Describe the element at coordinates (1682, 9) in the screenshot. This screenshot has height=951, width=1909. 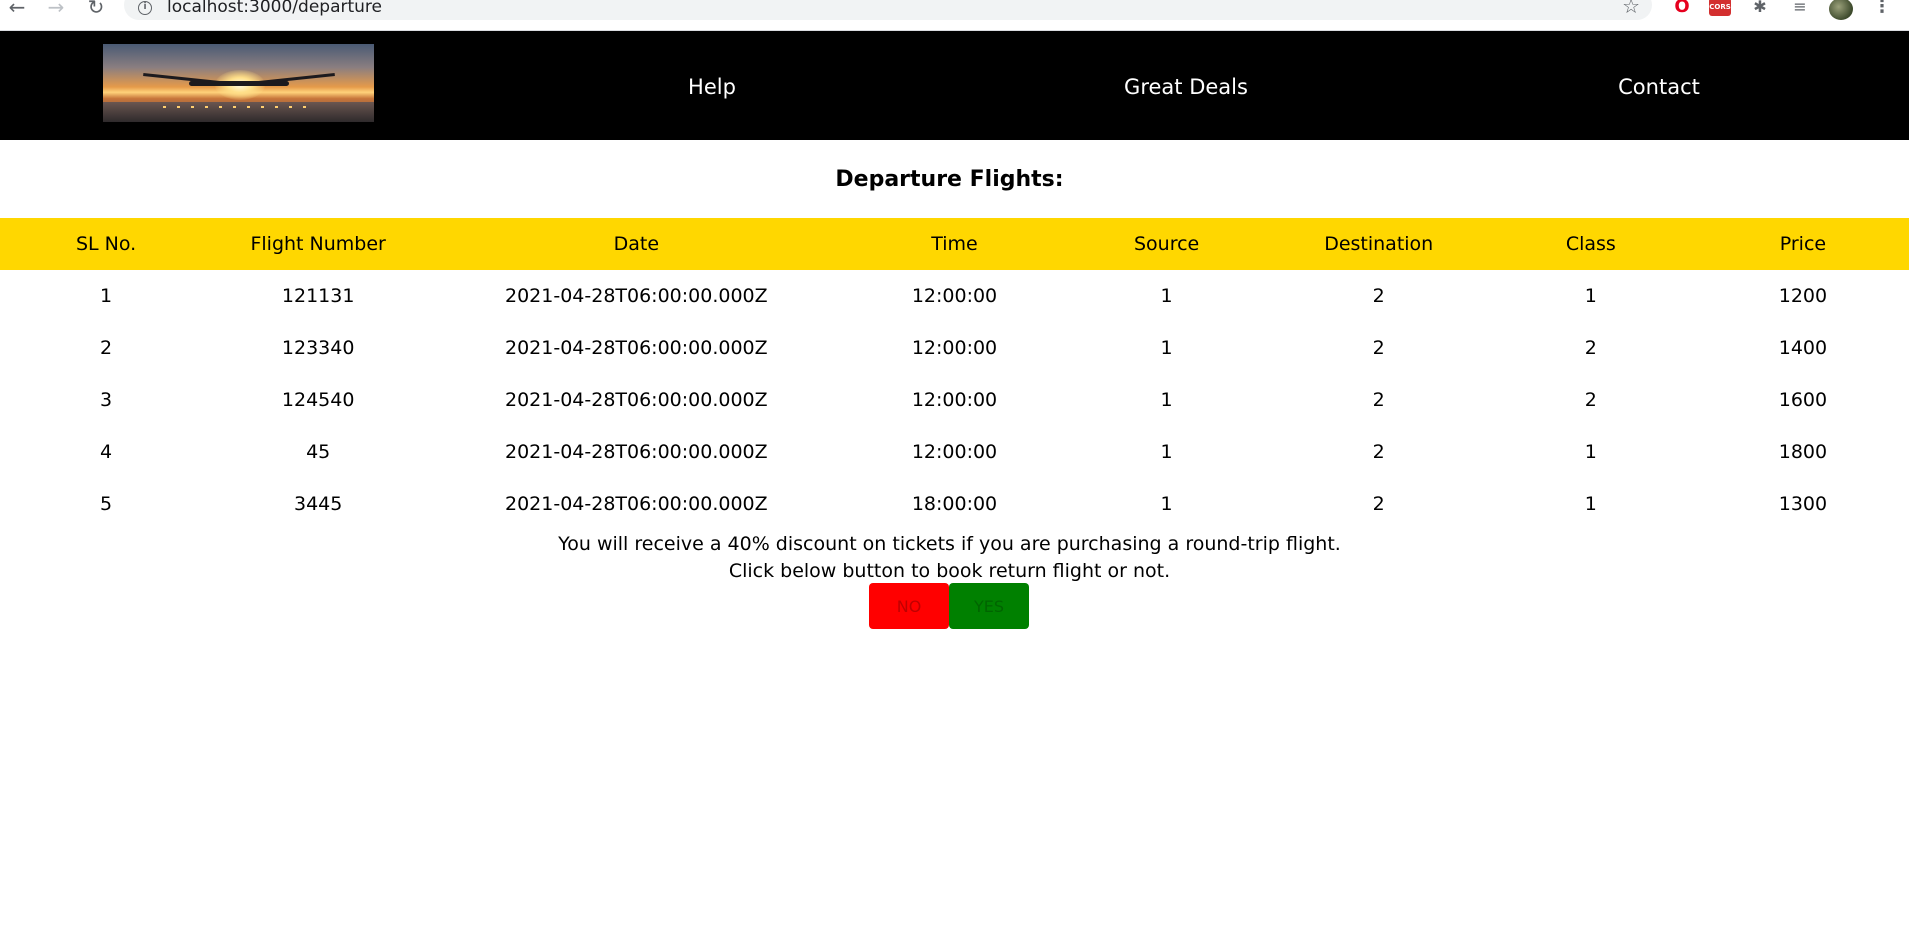
I see `opera-extension-icon: O` at that location.